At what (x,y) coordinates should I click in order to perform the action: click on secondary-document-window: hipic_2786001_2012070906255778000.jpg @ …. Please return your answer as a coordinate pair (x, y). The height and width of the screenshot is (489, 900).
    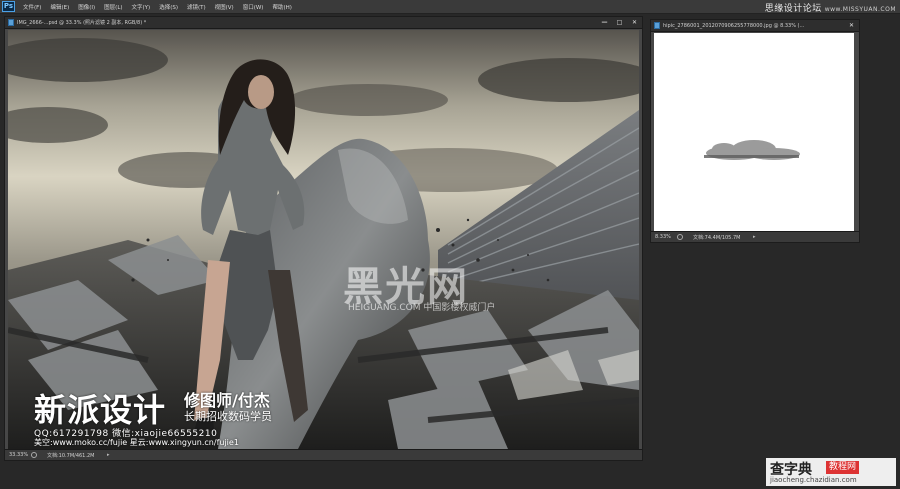
    Looking at the image, I should click on (755, 131).